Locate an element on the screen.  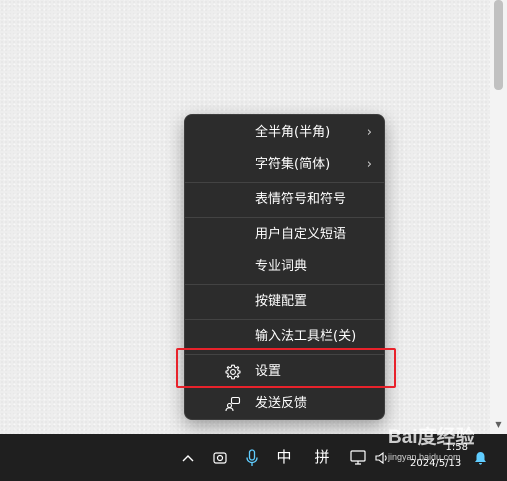
menu-item-charset: 字符集(简体) › is located at coordinates (285, 165).